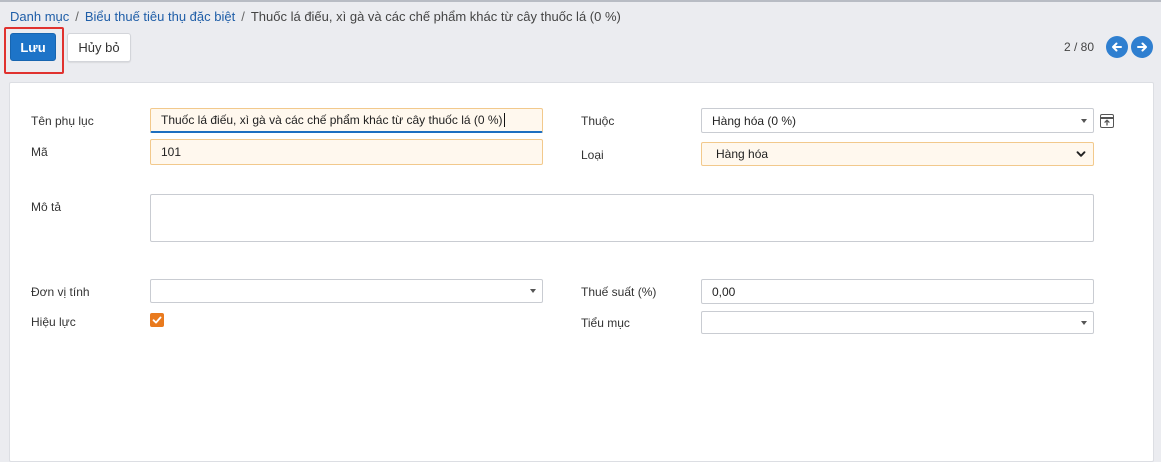  Describe the element at coordinates (897, 120) in the screenshot. I see `thuoc-select: Hàng hóa (0 %)` at that location.